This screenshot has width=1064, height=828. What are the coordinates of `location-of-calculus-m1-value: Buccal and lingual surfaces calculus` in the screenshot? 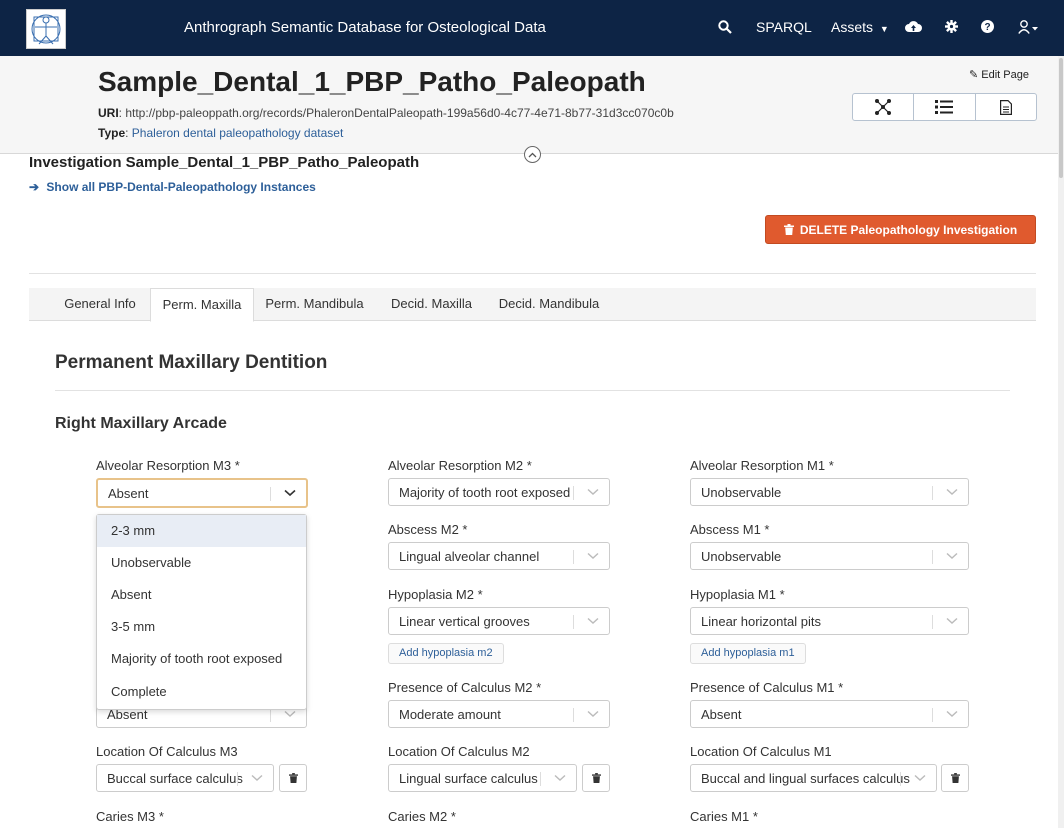 It's located at (805, 778).